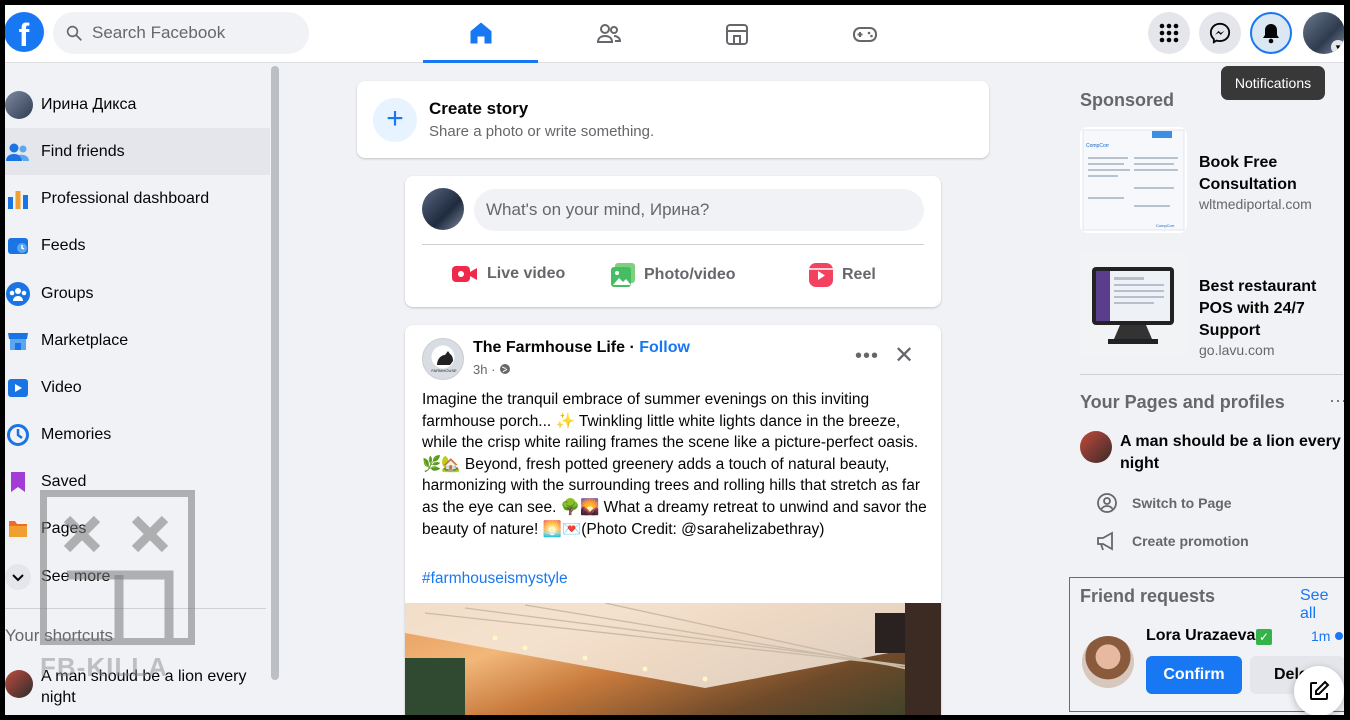 The image size is (1350, 720). Describe the element at coordinates (18, 341) in the screenshot. I see `marketplace-icon` at that location.